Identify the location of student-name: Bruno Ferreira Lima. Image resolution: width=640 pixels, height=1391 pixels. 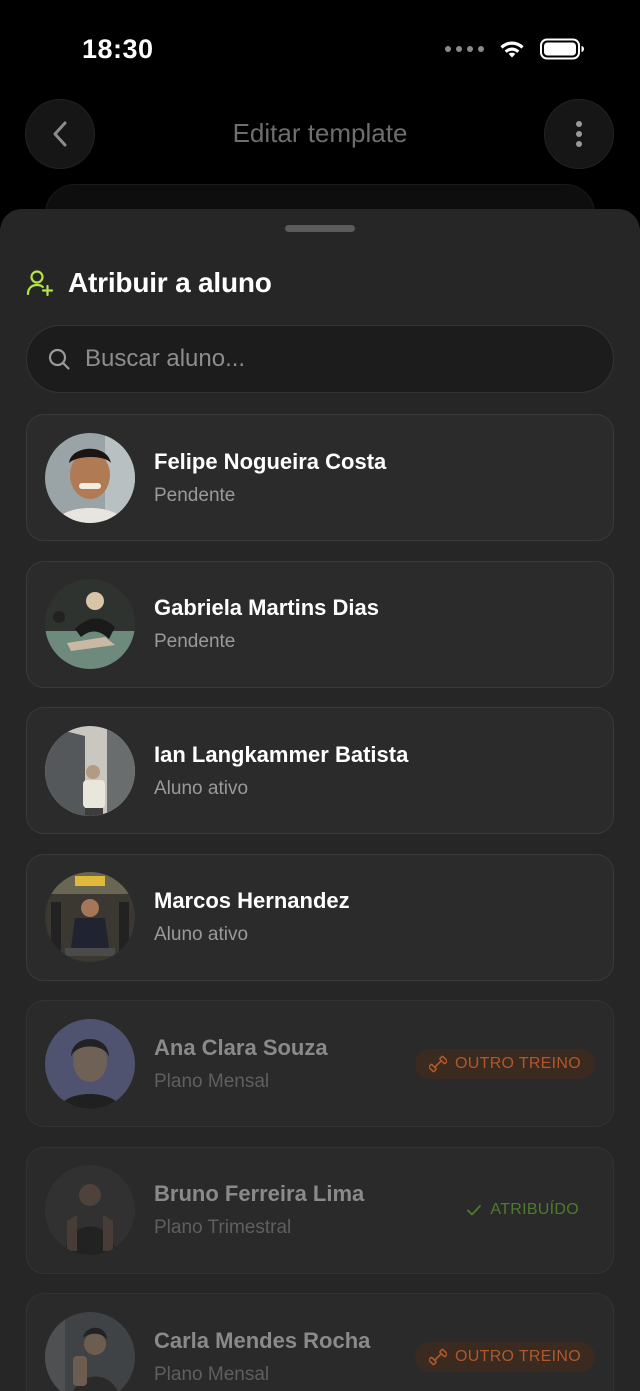
(259, 1193).